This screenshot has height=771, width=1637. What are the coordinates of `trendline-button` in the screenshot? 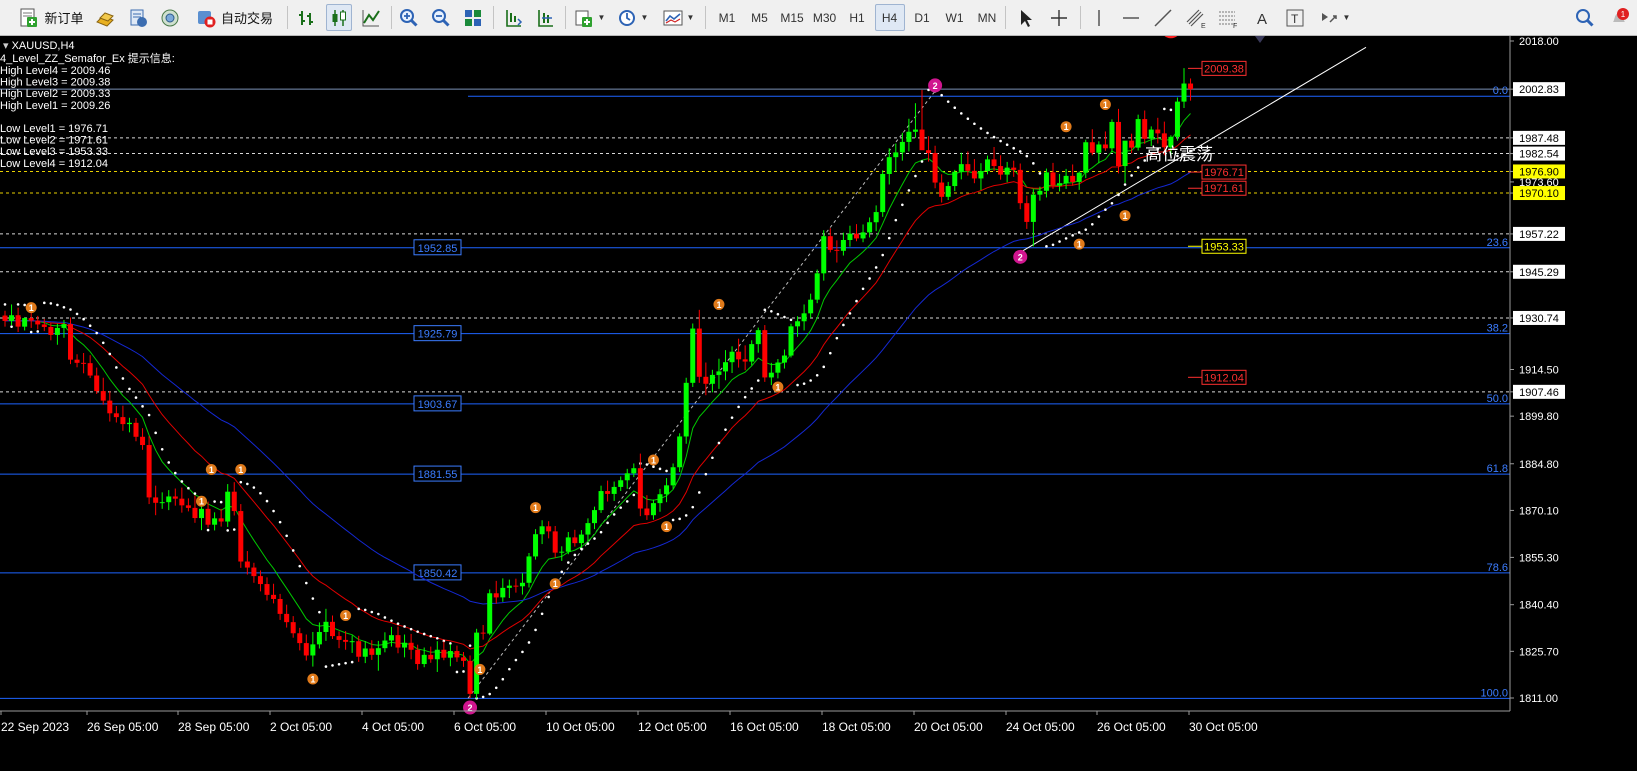 It's located at (1163, 17).